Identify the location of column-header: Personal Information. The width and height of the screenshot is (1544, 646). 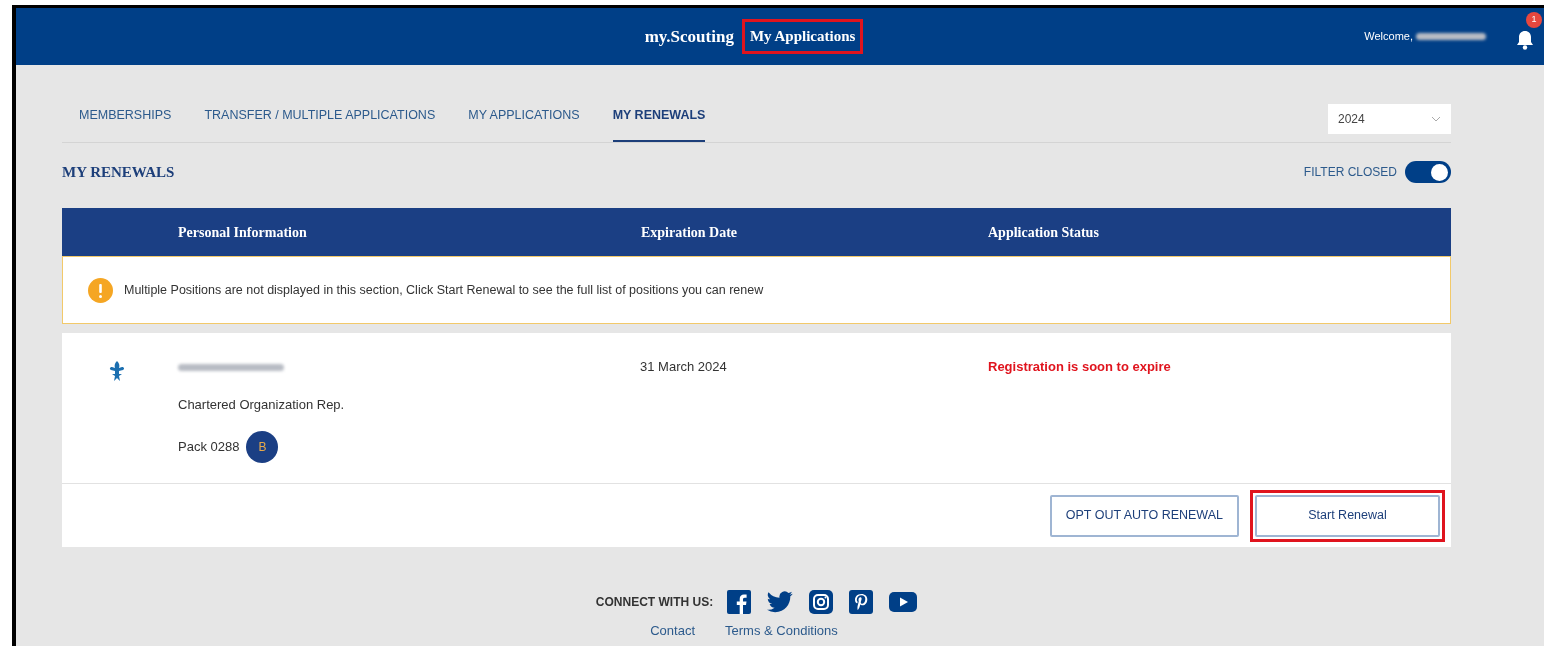
(243, 232).